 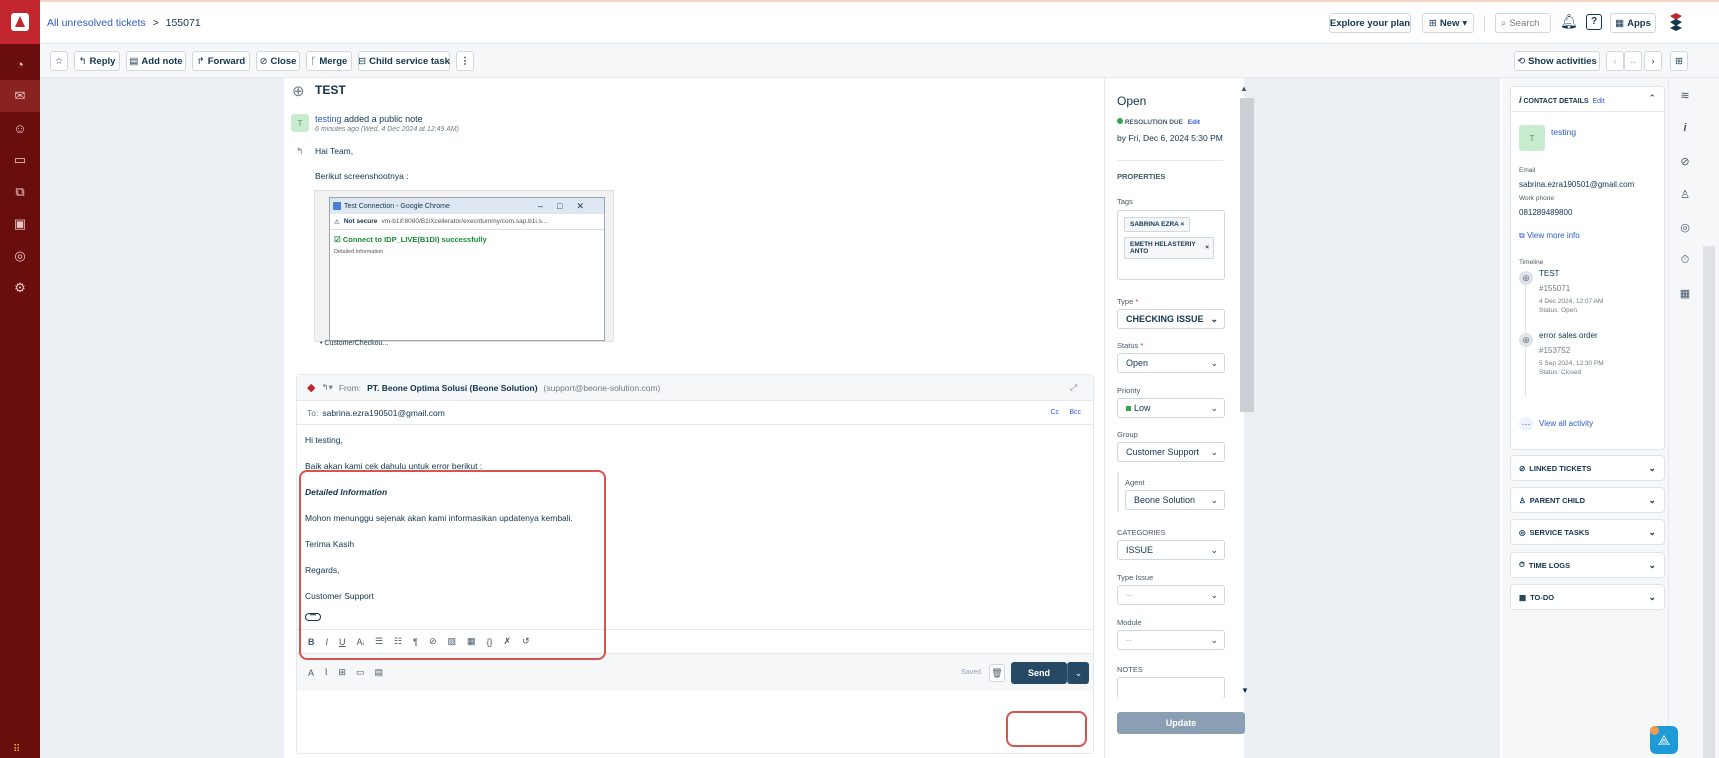 What do you see at coordinates (1244, 88) in the screenshot?
I see `scroll-up-icon: ▲` at bounding box center [1244, 88].